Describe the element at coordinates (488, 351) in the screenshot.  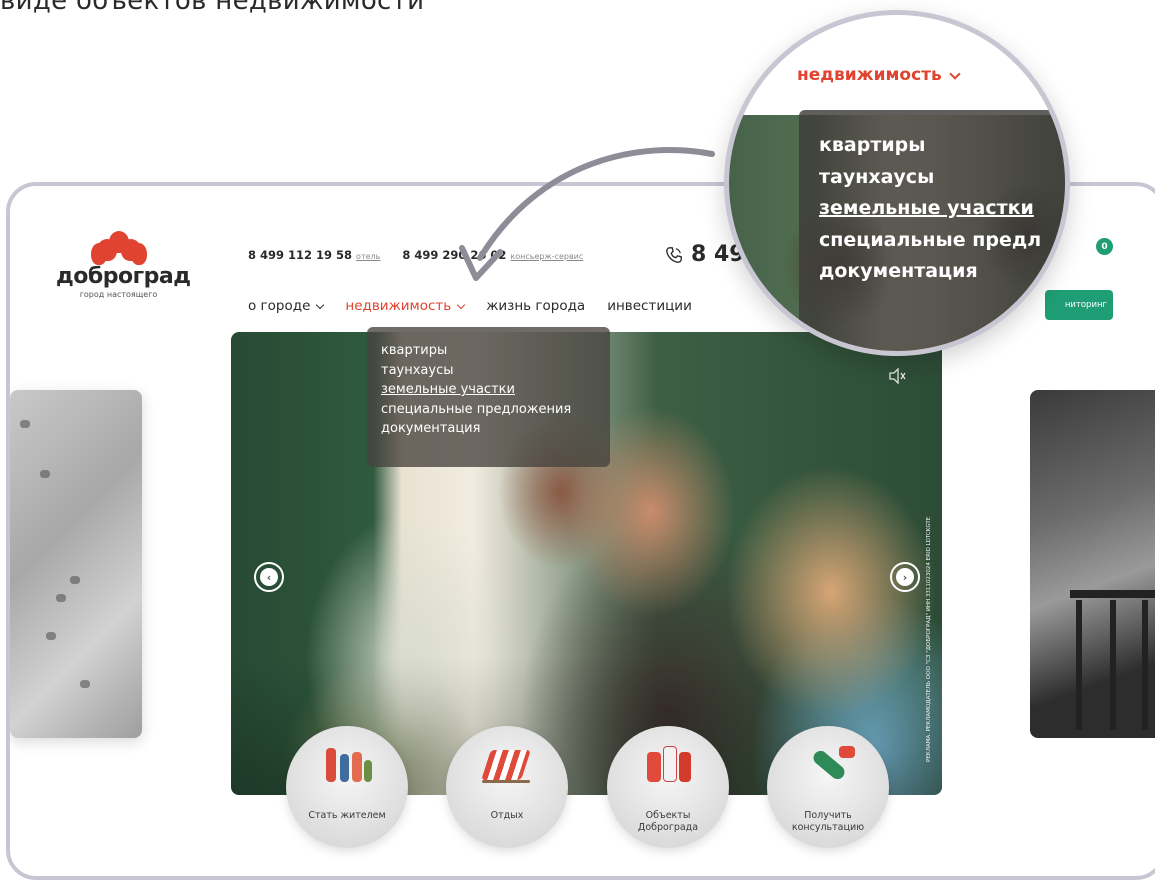
I see `dropdown-item-apartments: квартиры` at that location.